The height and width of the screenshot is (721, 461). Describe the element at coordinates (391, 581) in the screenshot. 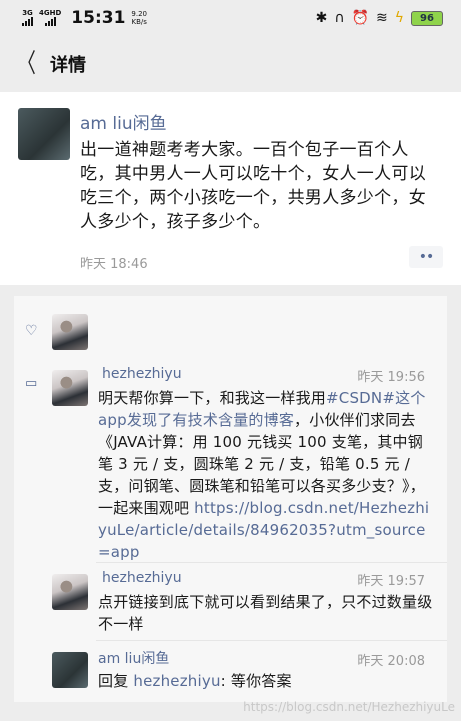

I see `comment-time: 昨天 19:57` at that location.